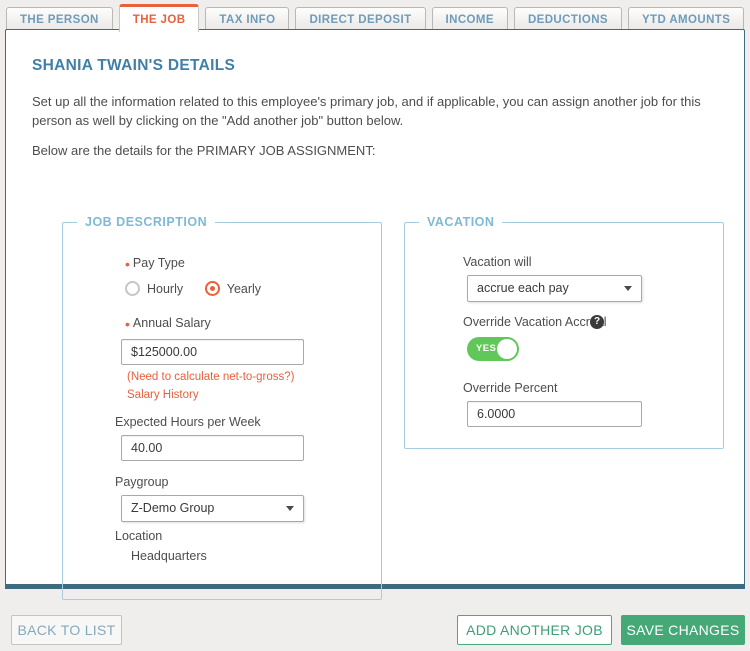 This screenshot has height=651, width=750. I want to click on tab-label: THE JOB, so click(159, 19).